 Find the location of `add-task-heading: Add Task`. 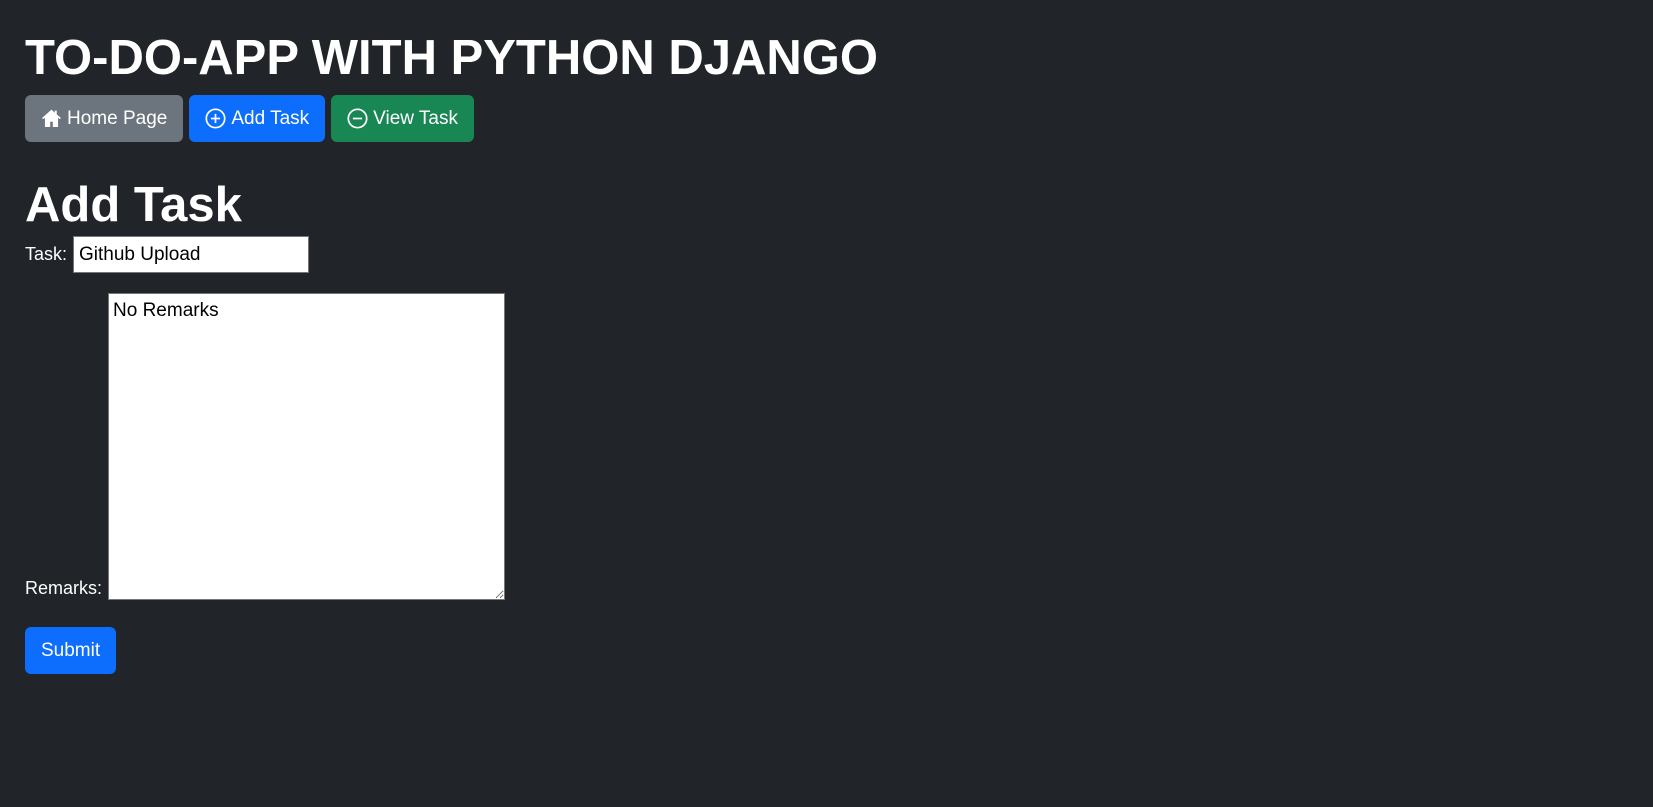

add-task-heading: Add Task is located at coordinates (133, 205).